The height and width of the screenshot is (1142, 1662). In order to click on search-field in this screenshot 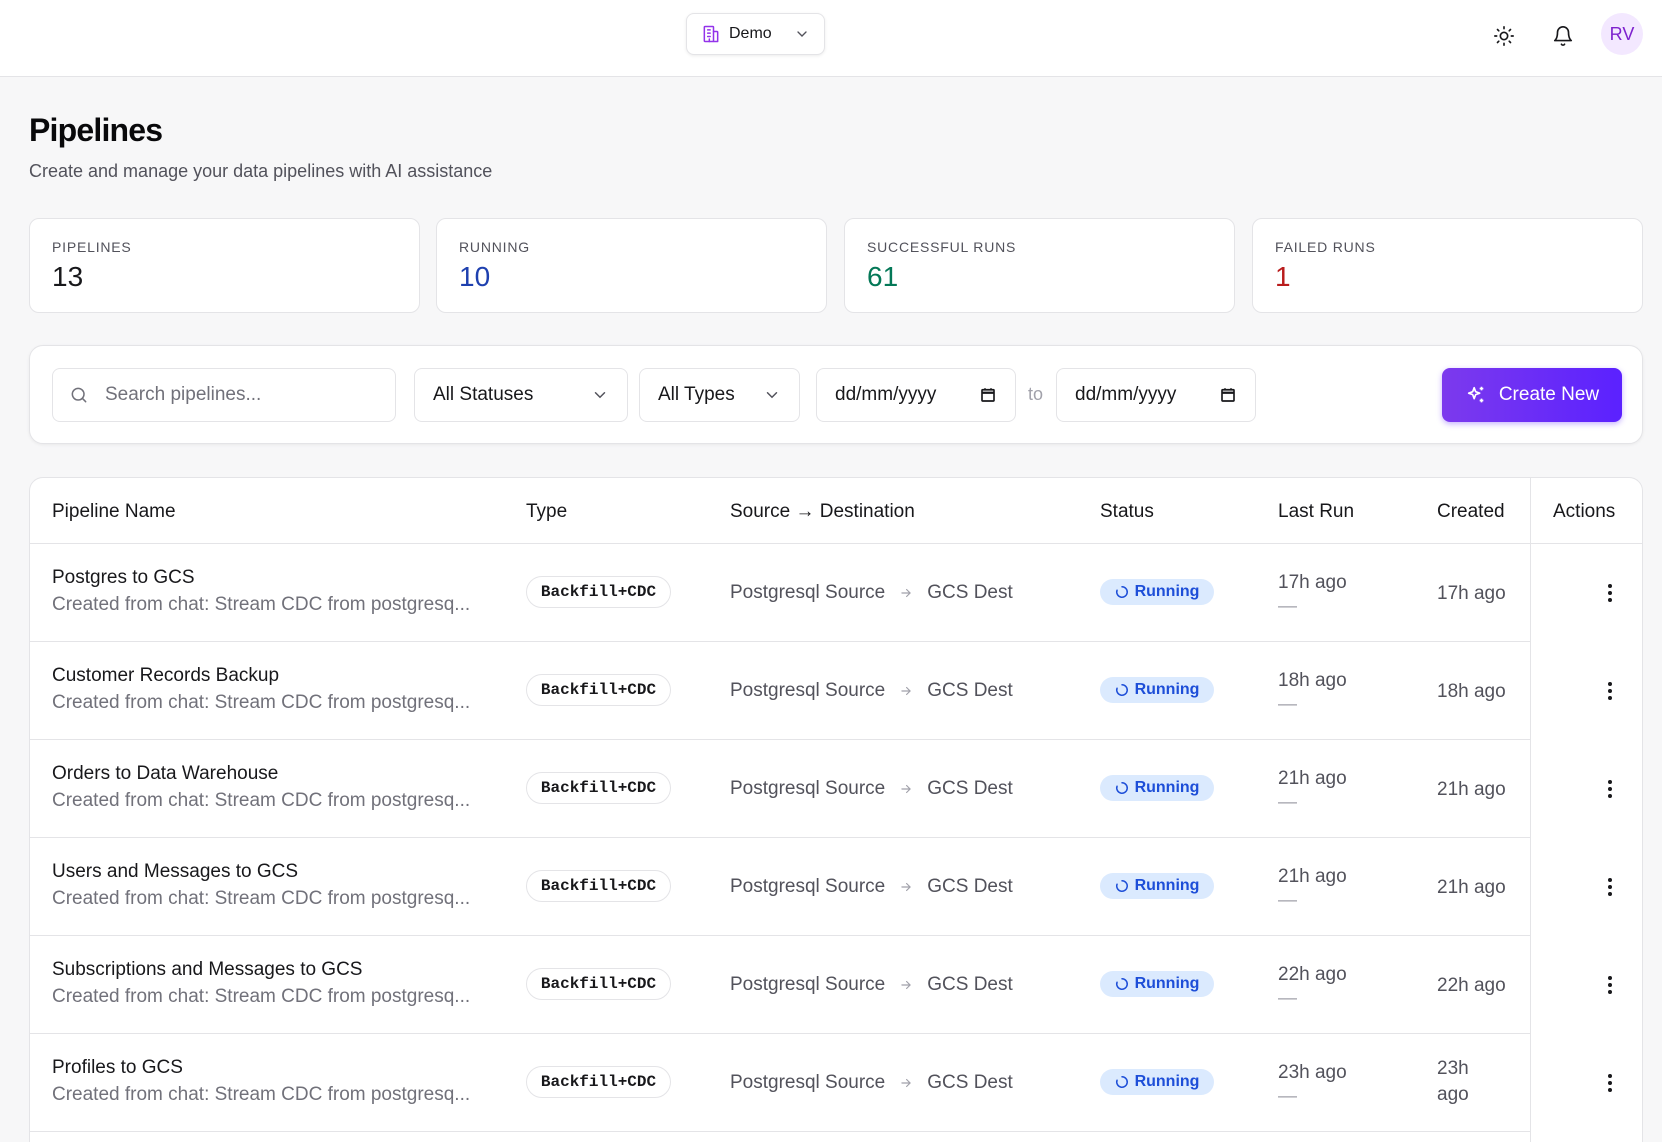, I will do `click(224, 395)`.